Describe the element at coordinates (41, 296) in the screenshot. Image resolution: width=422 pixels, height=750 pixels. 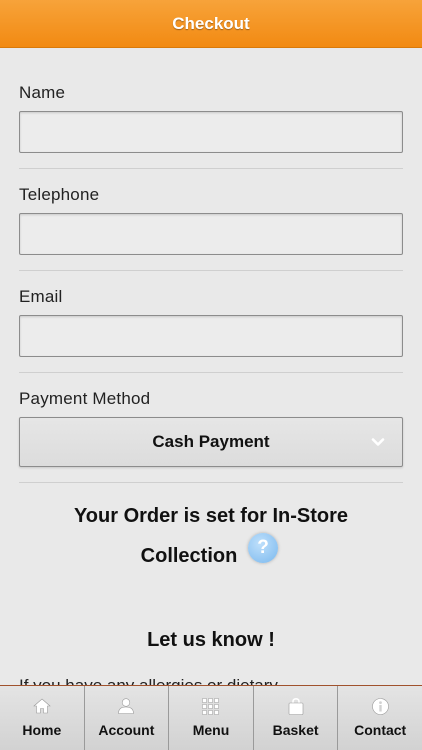
I see `email-label: Email` at that location.